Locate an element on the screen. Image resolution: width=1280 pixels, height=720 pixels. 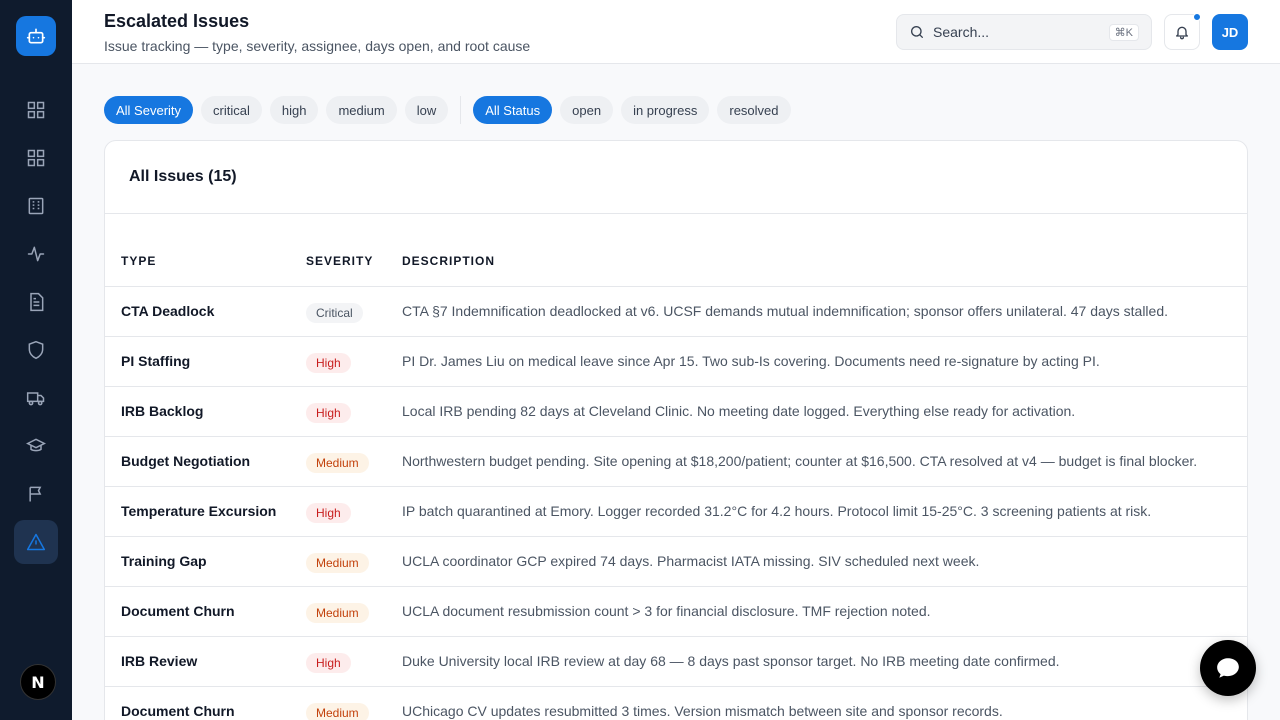
filter-divider is located at coordinates (461, 110).